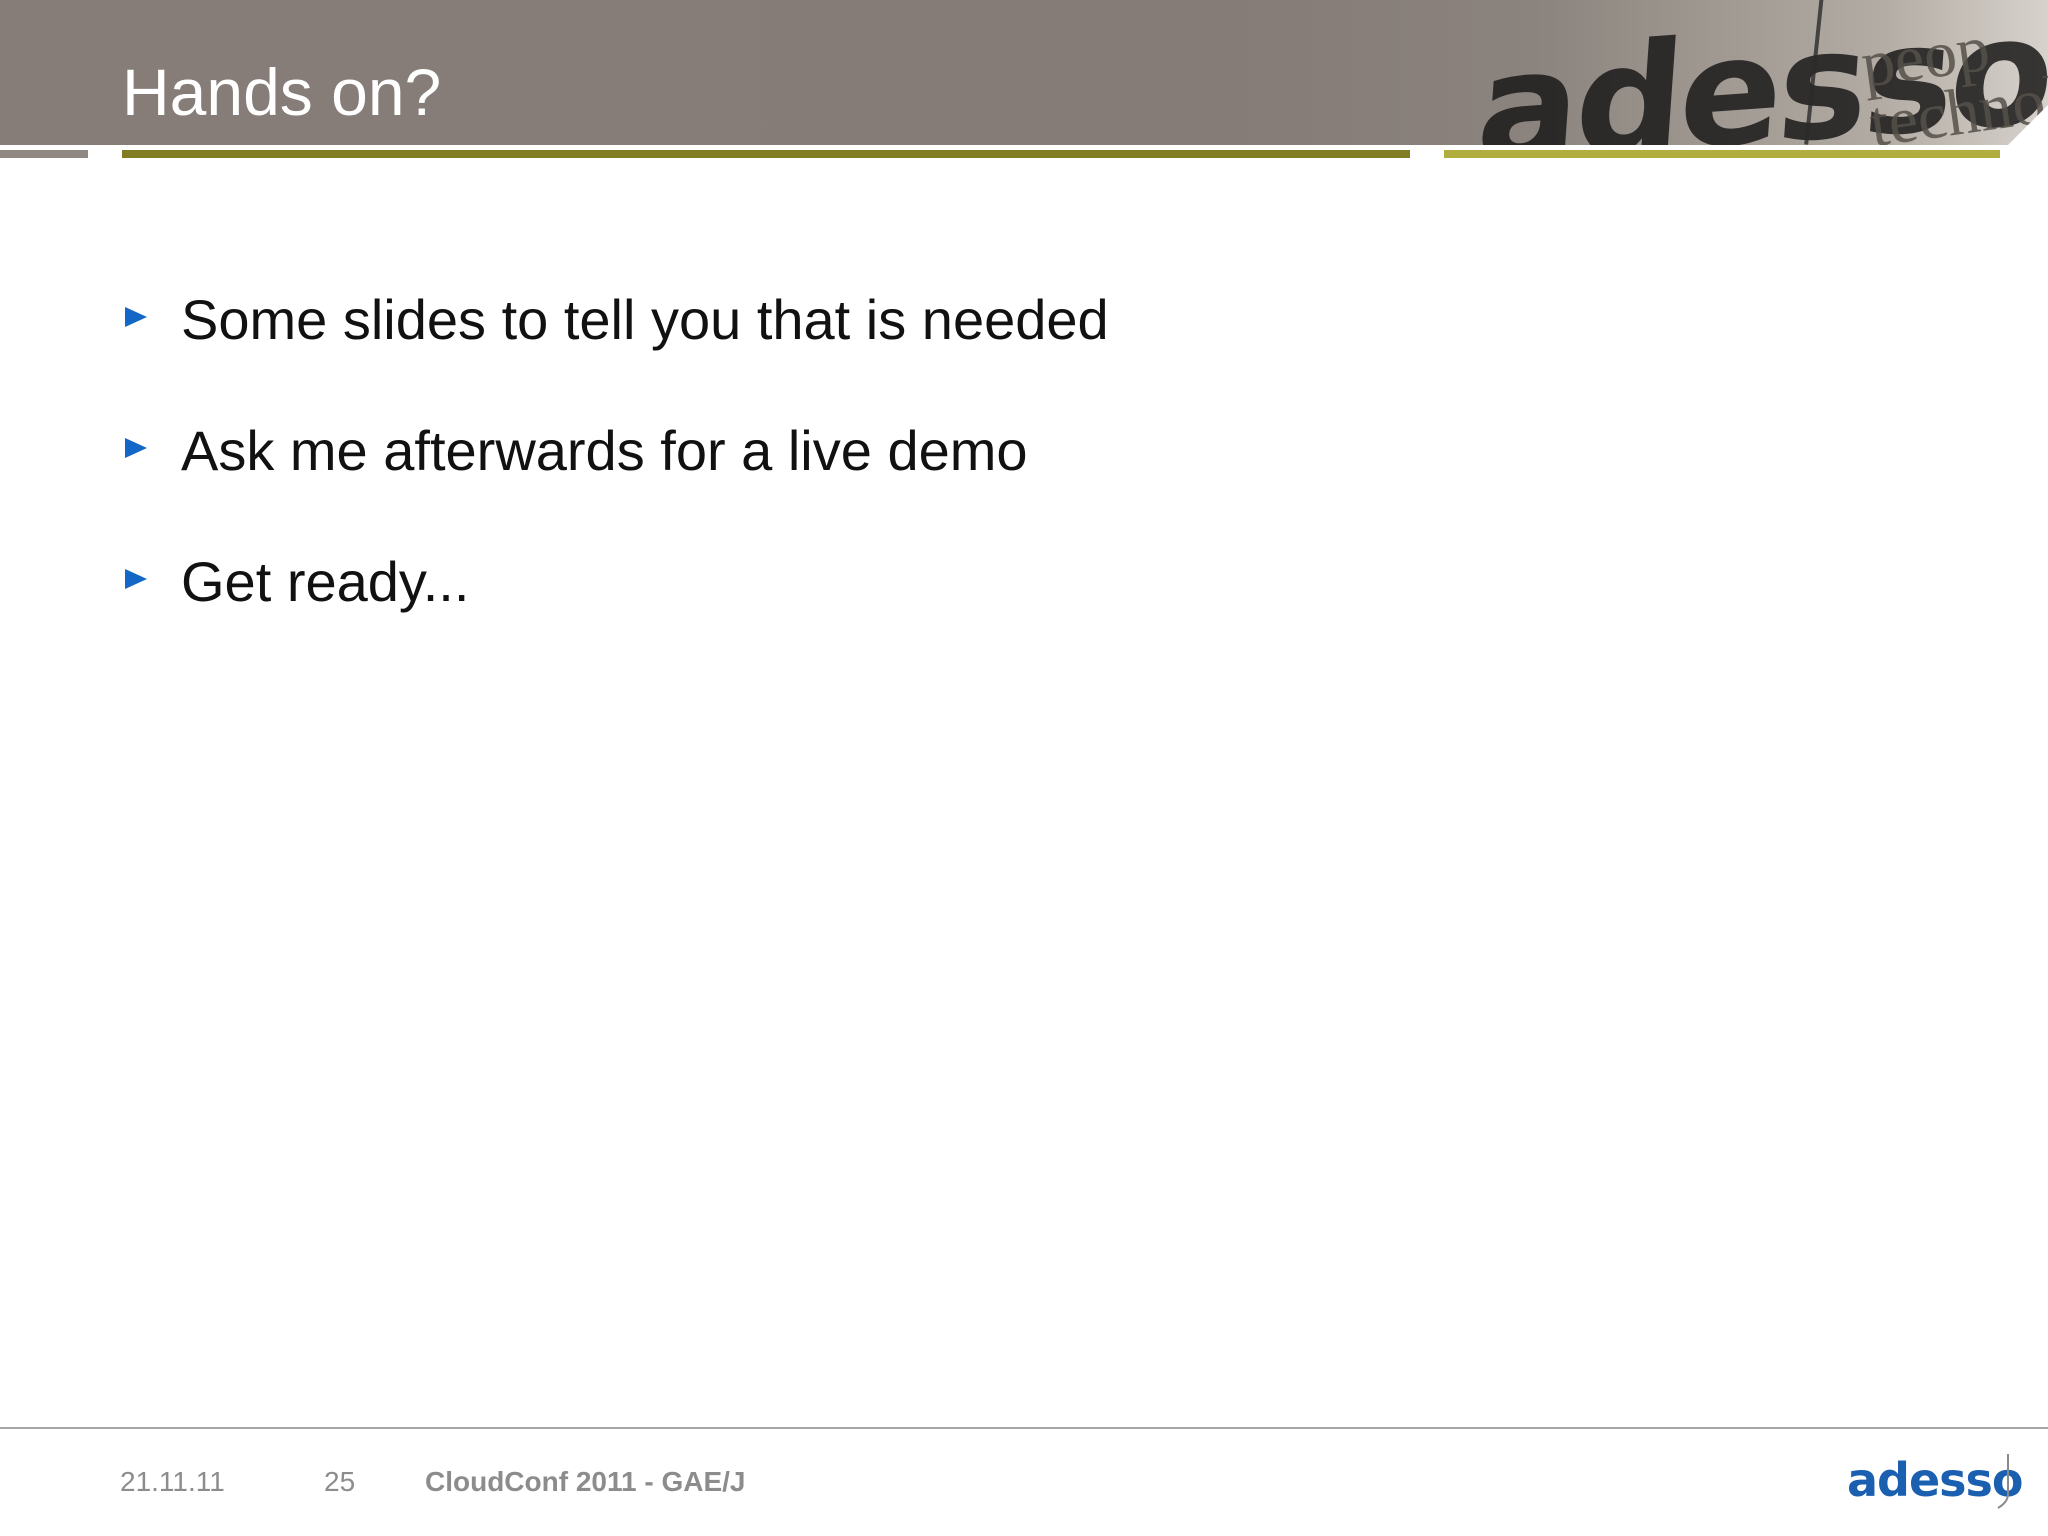 The height and width of the screenshot is (1536, 2048). I want to click on bullet-item: Some slides to tell you that is needed, so click(1022, 320).